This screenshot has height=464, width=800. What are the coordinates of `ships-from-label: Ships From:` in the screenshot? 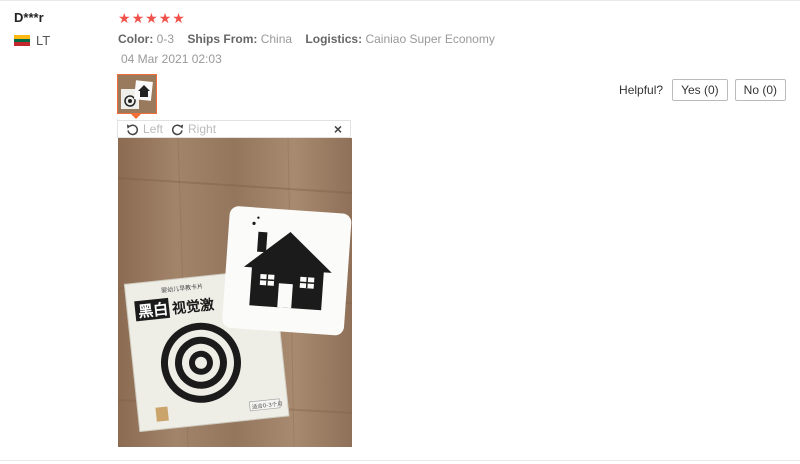 It's located at (222, 39).